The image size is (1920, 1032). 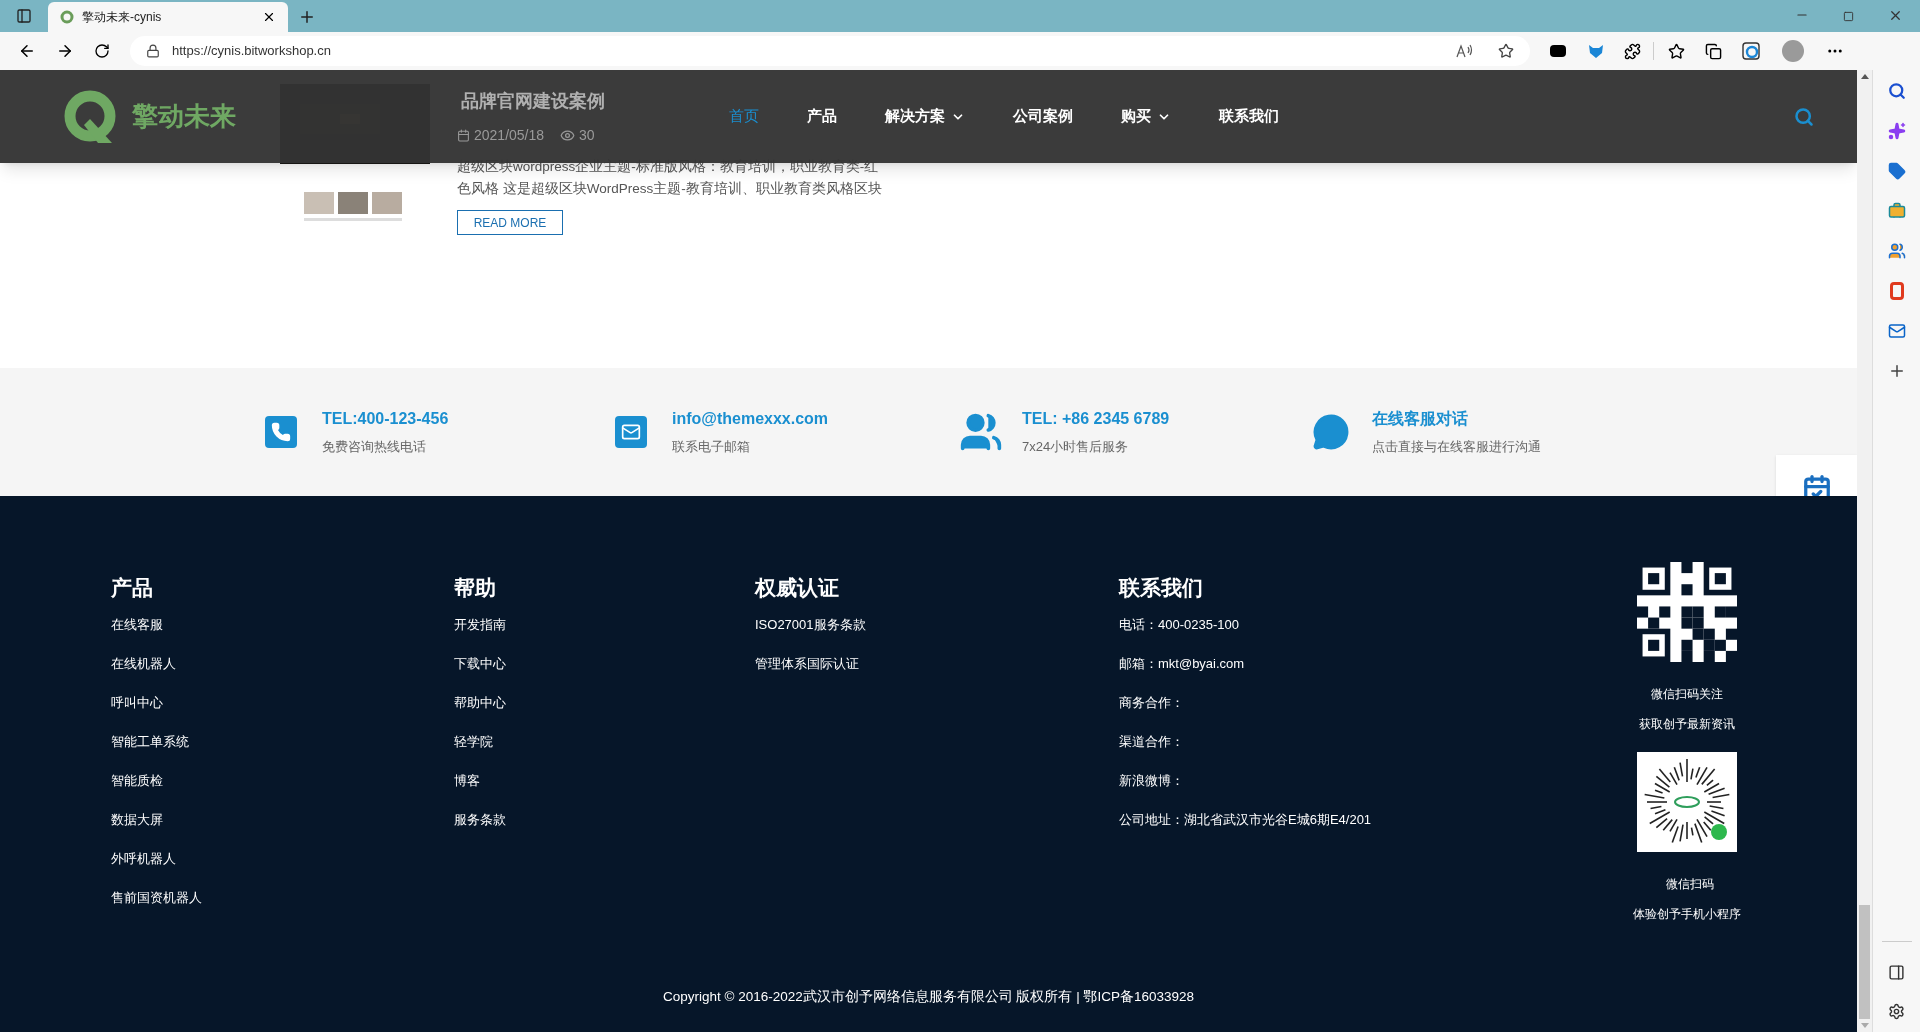 What do you see at coordinates (1687, 724) in the screenshot?
I see `code-caption: 获取创予最新资讯` at bounding box center [1687, 724].